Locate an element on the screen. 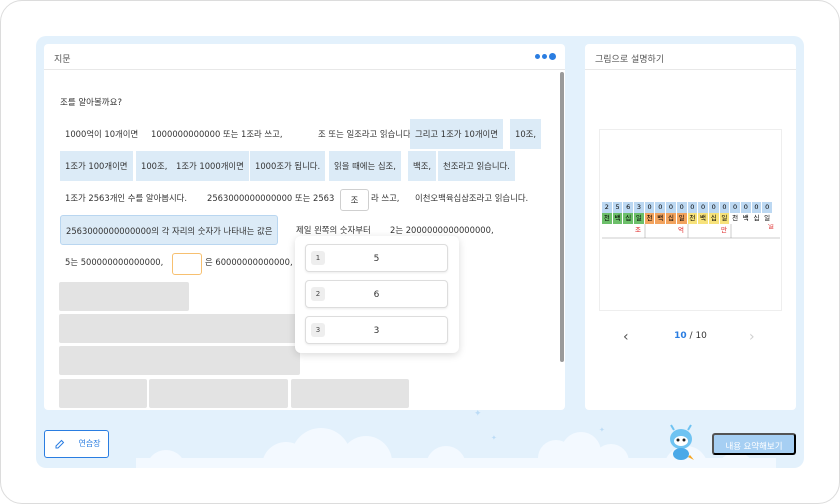 Image resolution: width=840 pixels, height=504 pixels. choice-option-1: 1 5 is located at coordinates (376, 258).